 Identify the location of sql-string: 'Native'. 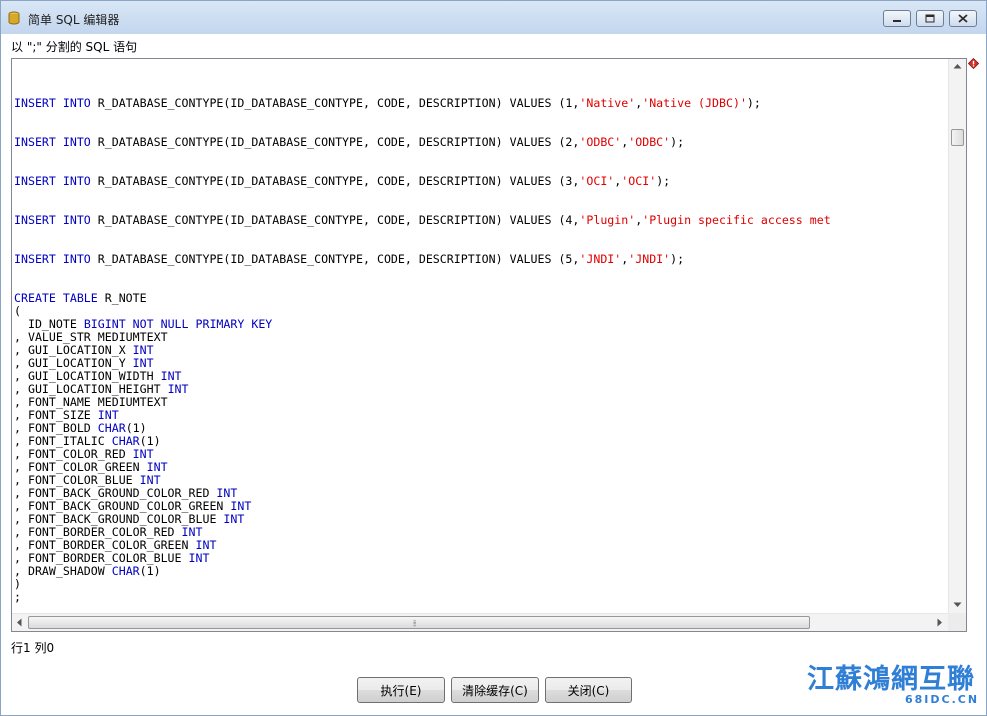
(607, 103).